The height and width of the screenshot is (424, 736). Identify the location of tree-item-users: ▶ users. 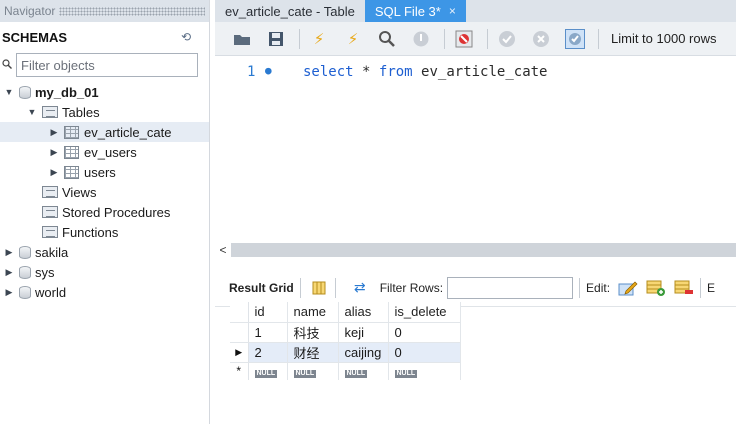
(104, 172).